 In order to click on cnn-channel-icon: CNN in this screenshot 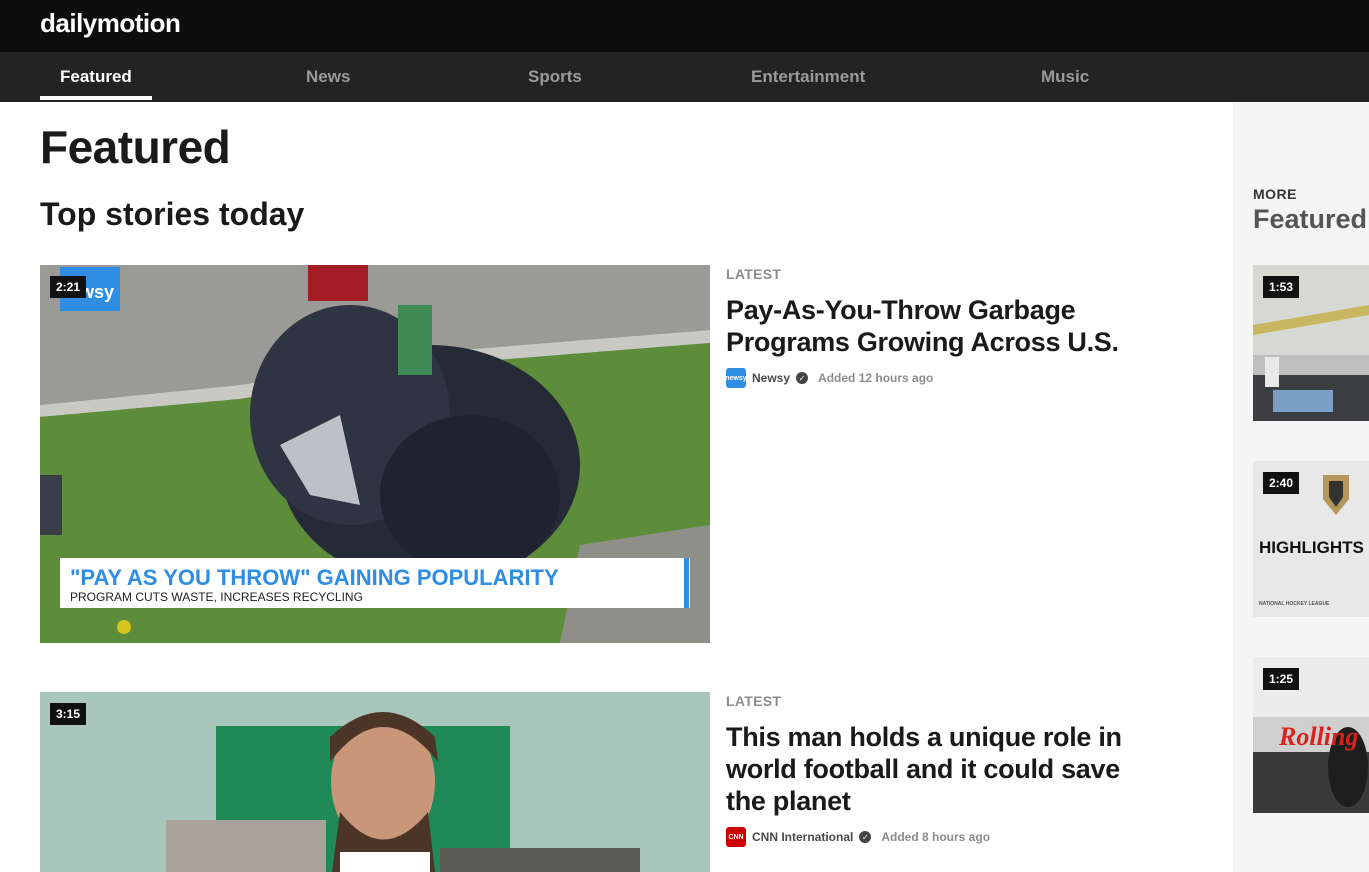, I will do `click(736, 837)`.